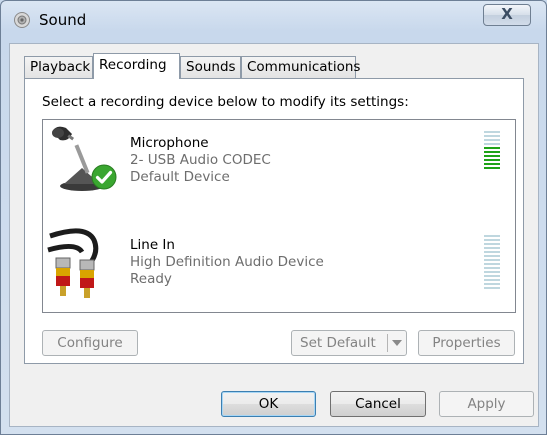 The width and height of the screenshot is (547, 435). What do you see at coordinates (378, 404) in the screenshot?
I see `cancel-button: Cancel` at bounding box center [378, 404].